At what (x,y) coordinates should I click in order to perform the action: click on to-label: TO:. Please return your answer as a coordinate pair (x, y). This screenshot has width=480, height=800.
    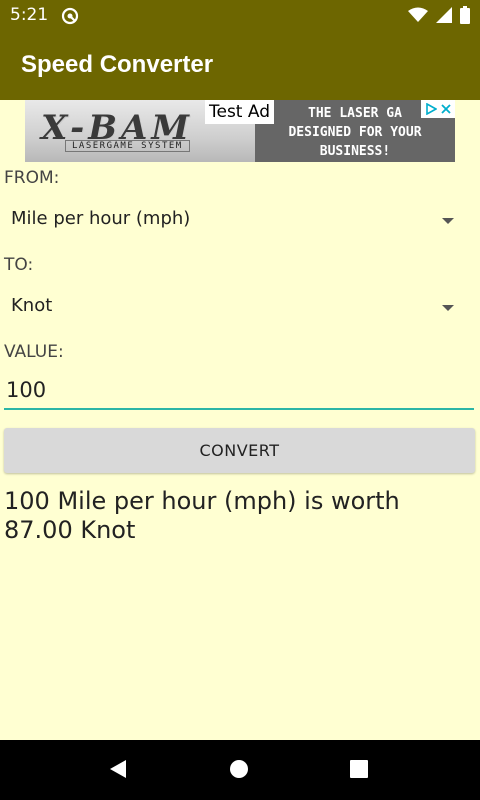
    Looking at the image, I should click on (19, 265).